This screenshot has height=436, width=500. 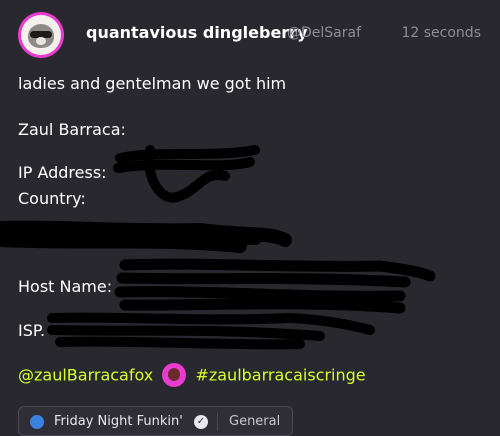 I want to click on custom-emoji-icon, so click(x=174, y=375).